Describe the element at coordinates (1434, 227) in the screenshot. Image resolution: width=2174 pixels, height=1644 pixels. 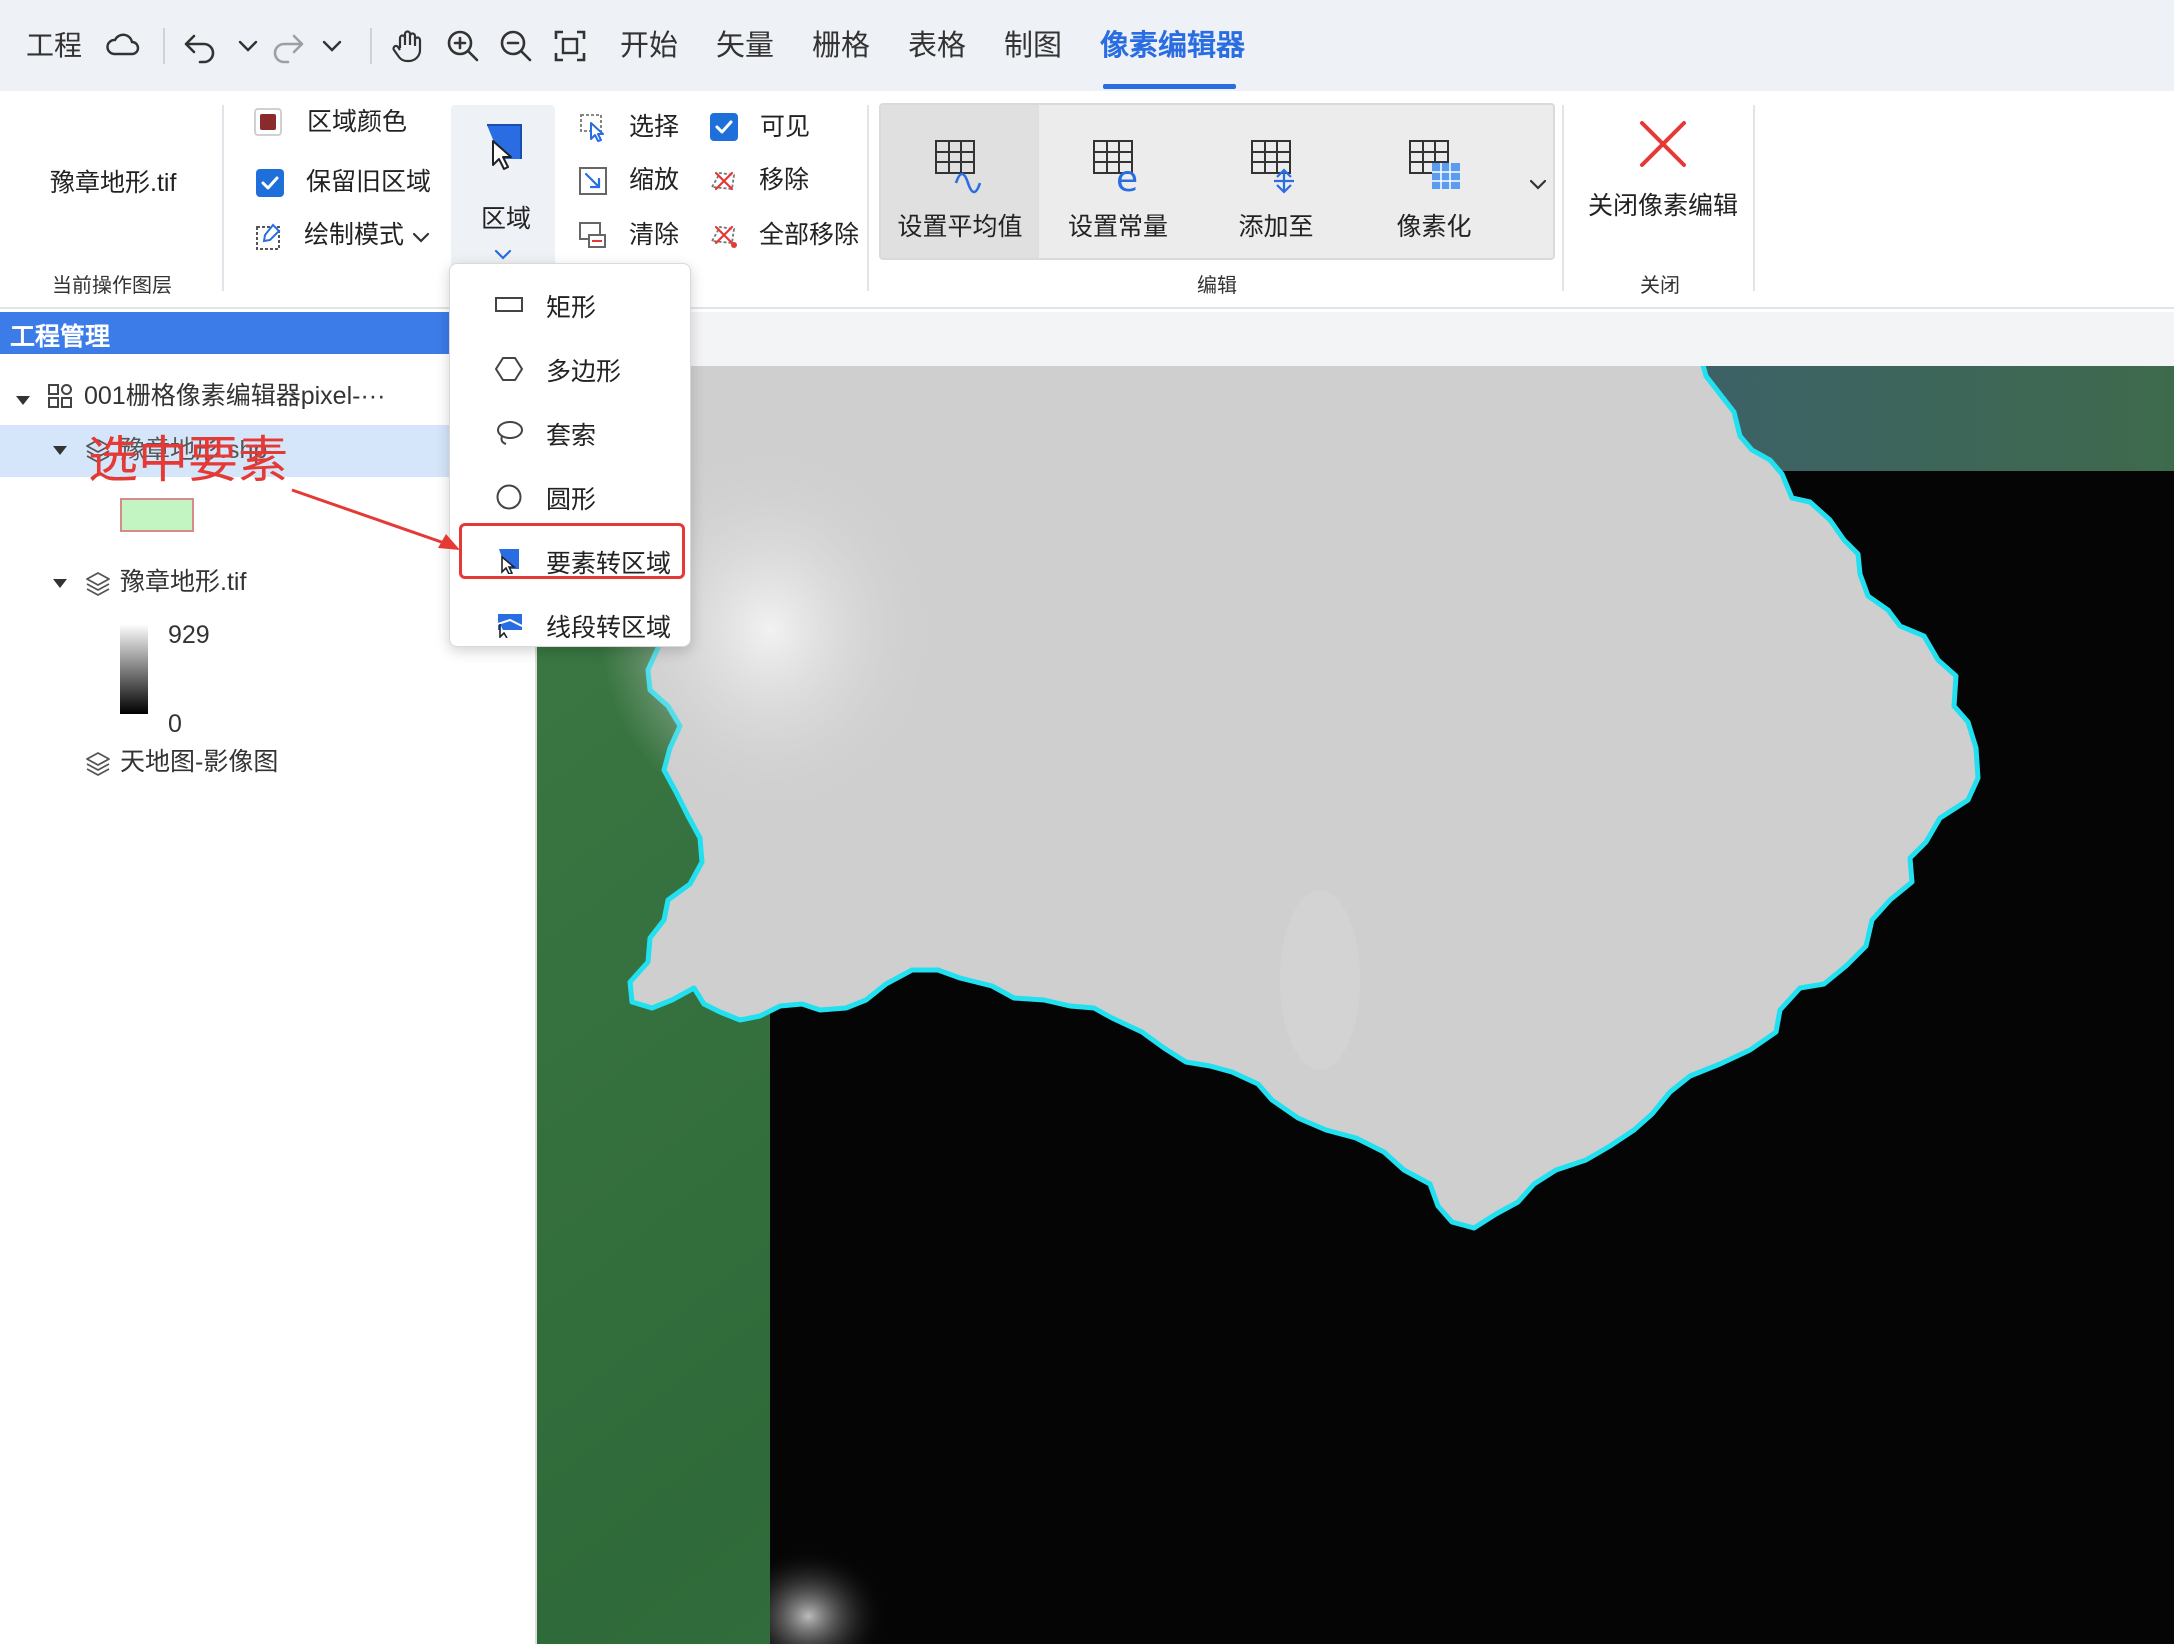
I see `pixelate-label: 像素化` at that location.